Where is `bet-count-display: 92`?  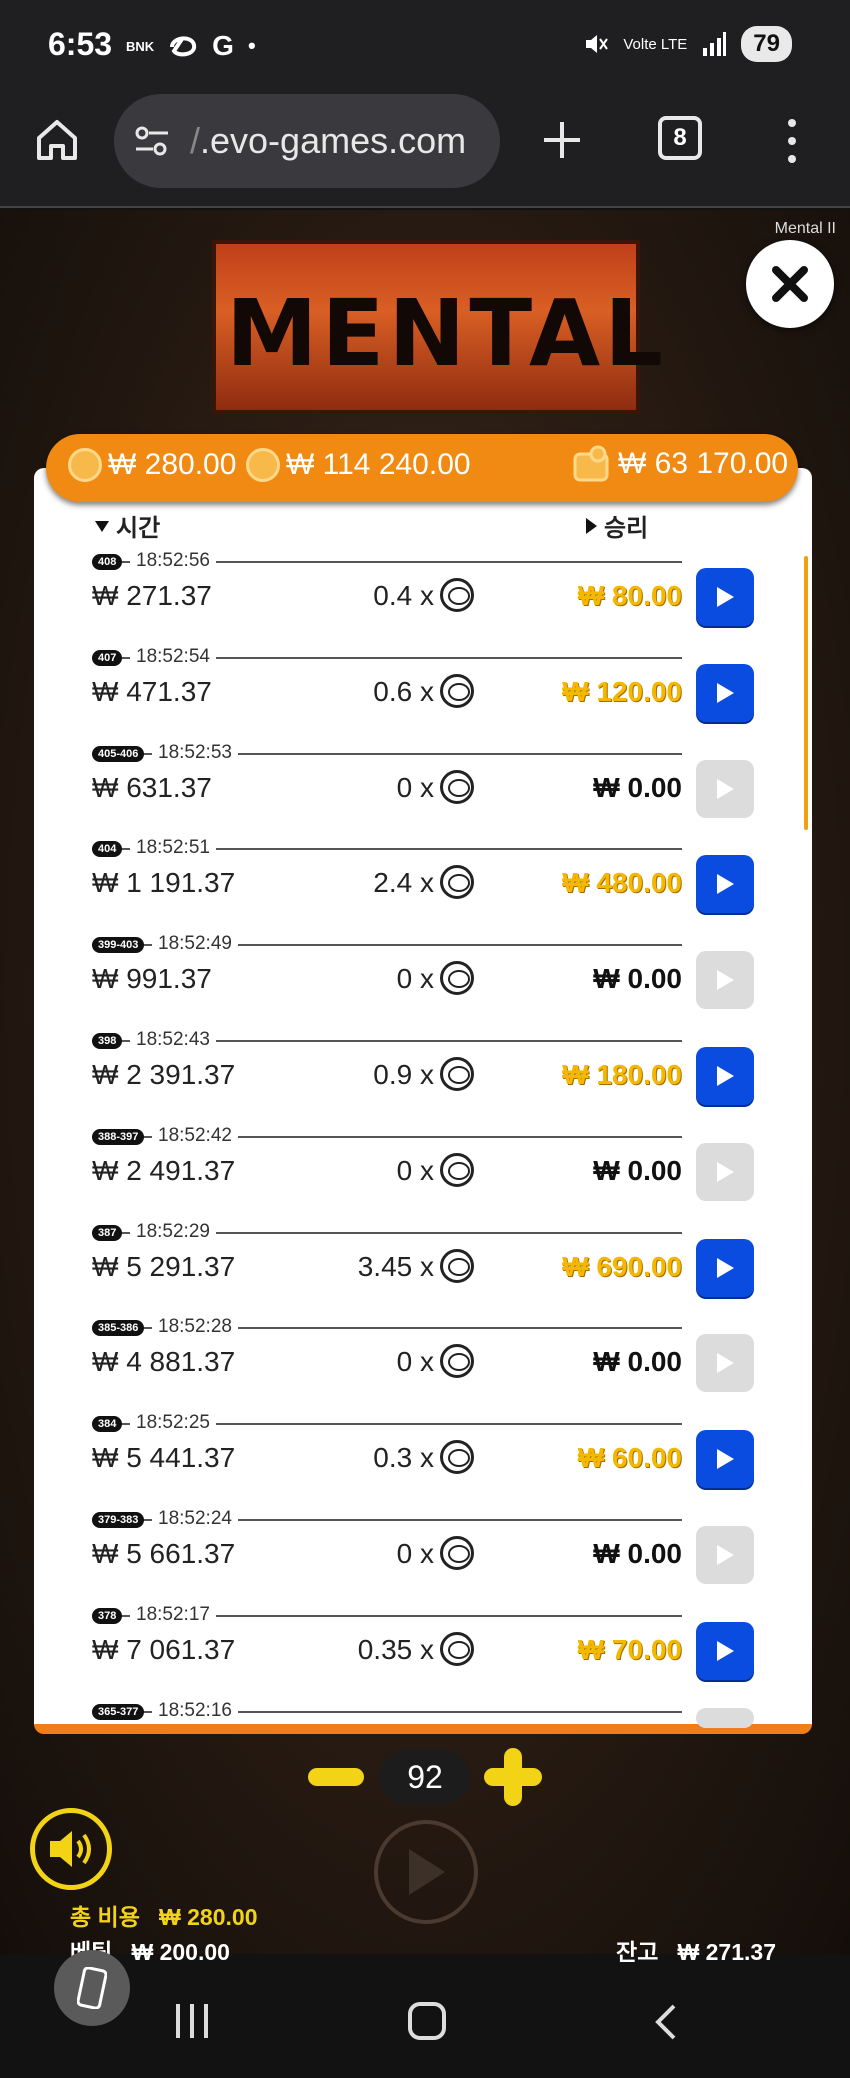 bet-count-display: 92 is located at coordinates (425, 1777).